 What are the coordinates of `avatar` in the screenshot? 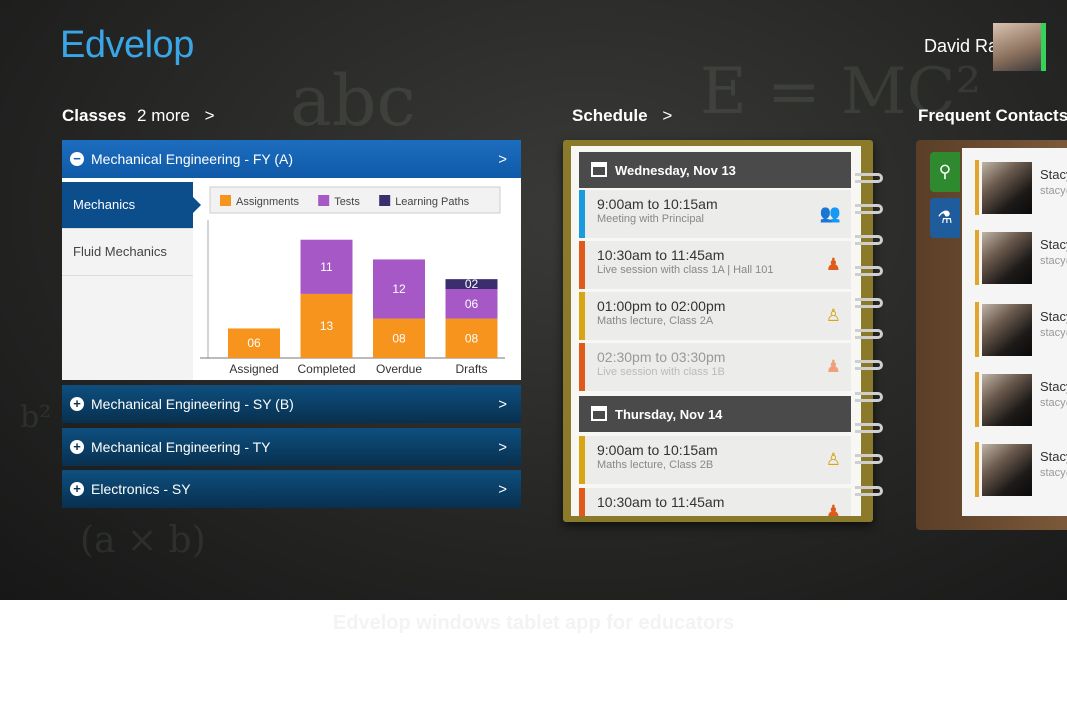 It's located at (1017, 47).